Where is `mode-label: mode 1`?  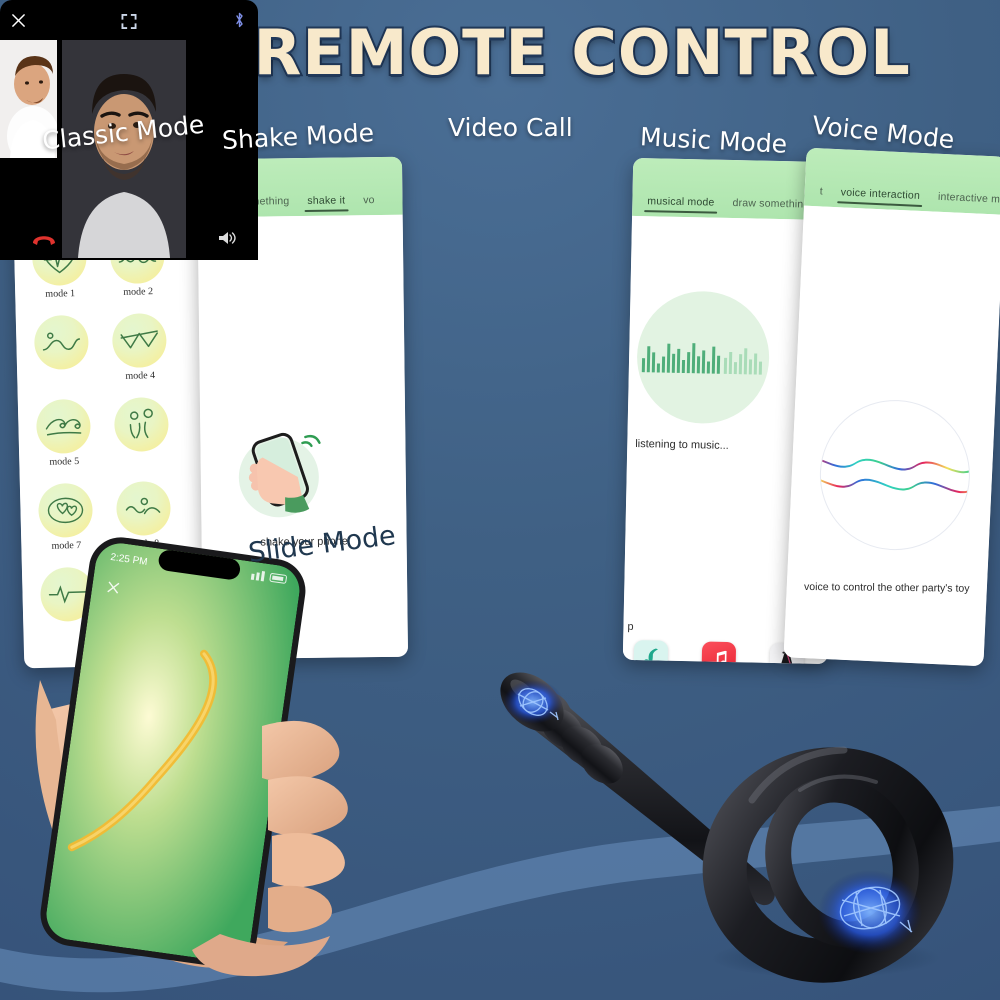
mode-label: mode 1 is located at coordinates (60, 294).